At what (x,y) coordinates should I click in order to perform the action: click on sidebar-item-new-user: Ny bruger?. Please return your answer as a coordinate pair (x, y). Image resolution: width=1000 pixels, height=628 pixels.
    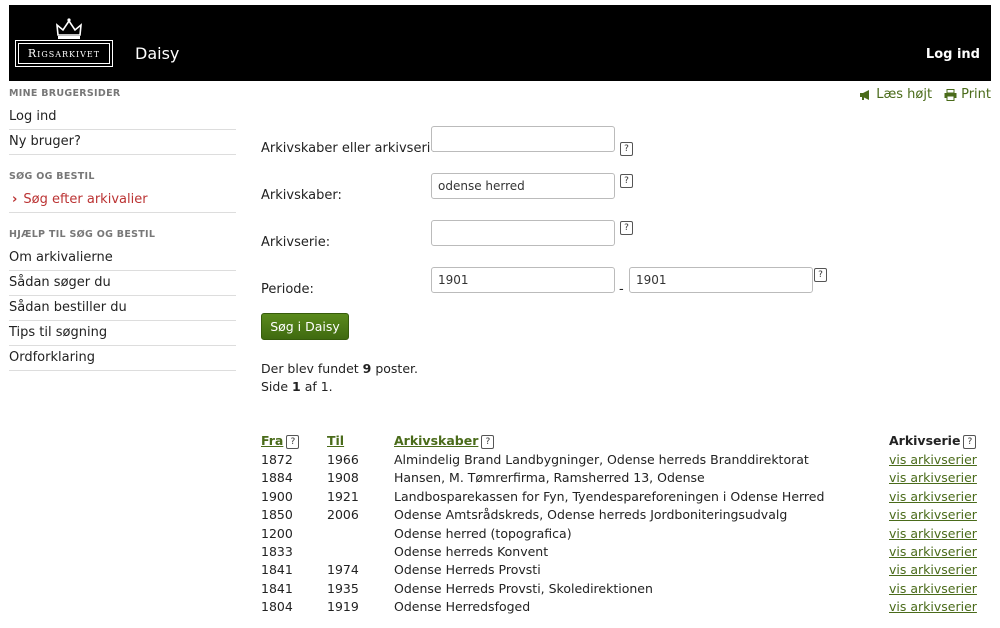
    Looking at the image, I should click on (122, 142).